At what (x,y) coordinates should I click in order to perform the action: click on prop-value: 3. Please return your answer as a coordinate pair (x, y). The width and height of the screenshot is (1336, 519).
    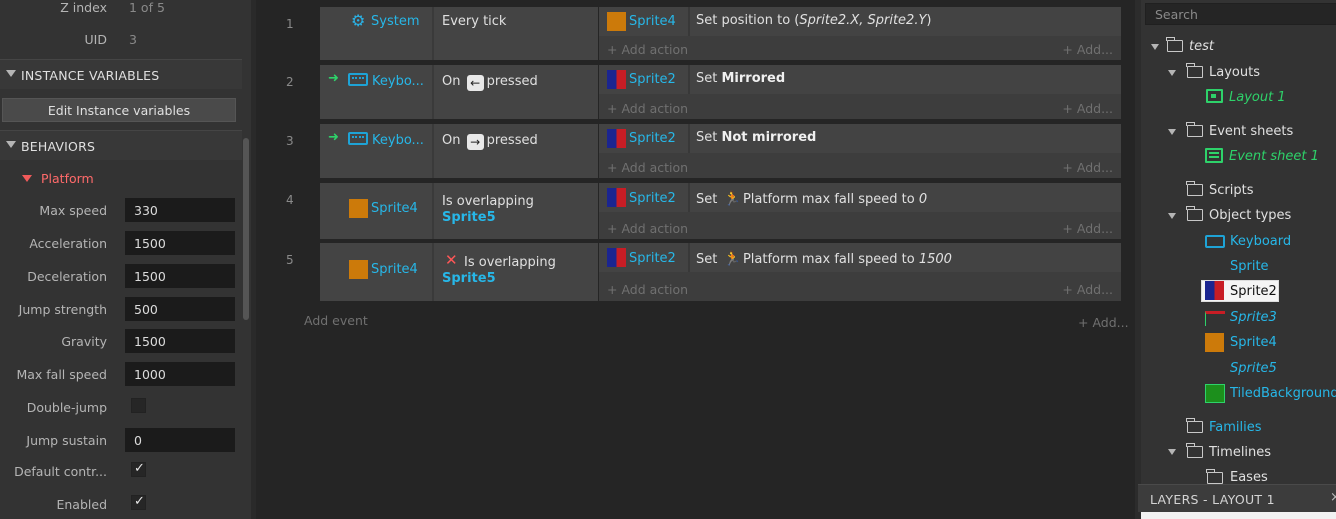
    Looking at the image, I should click on (133, 39).